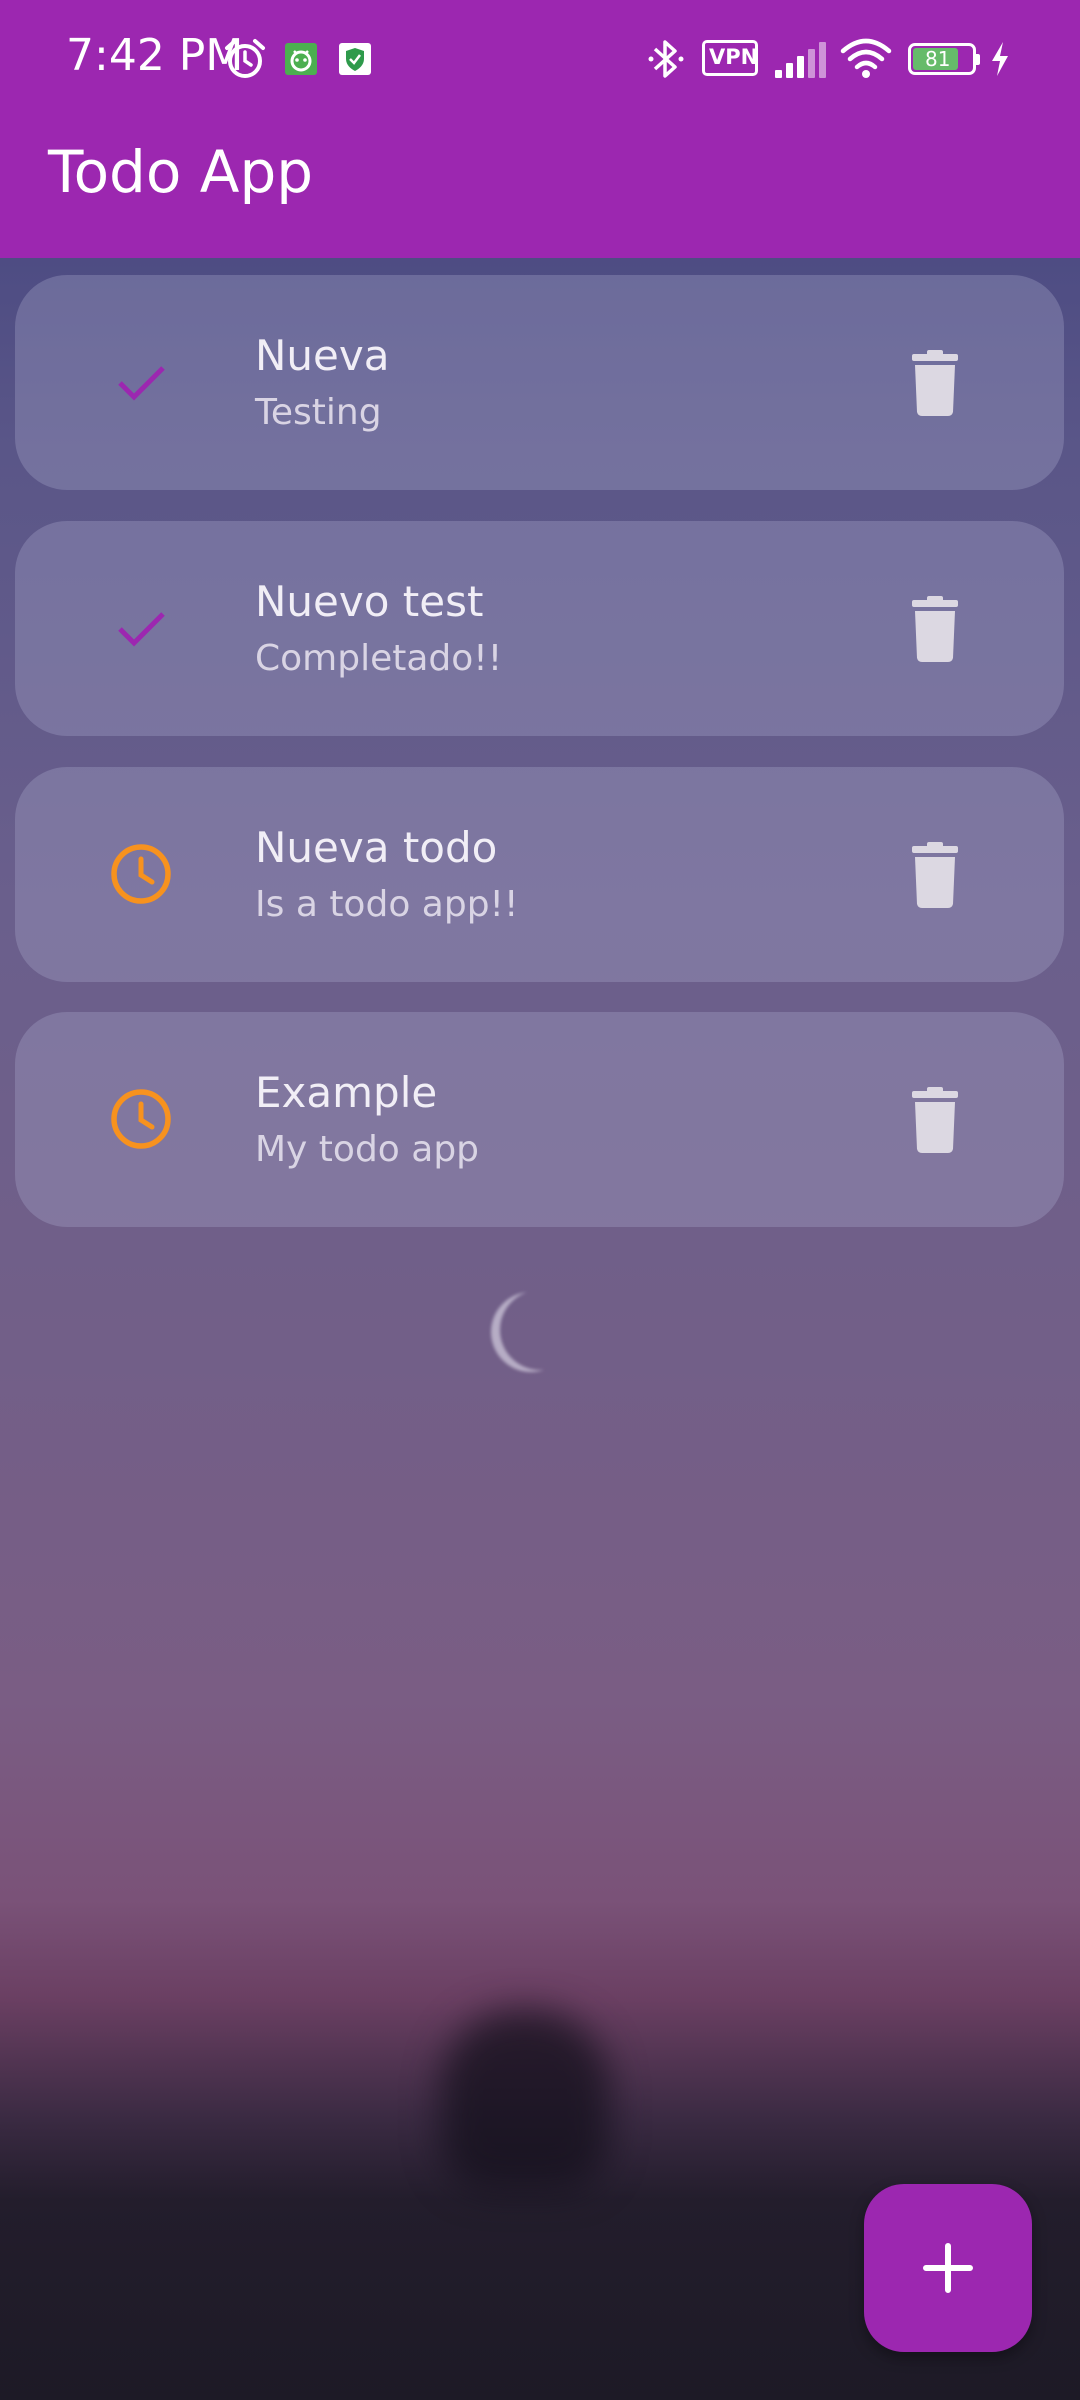  I want to click on todo-subtitle: My todo app, so click(367, 1149).